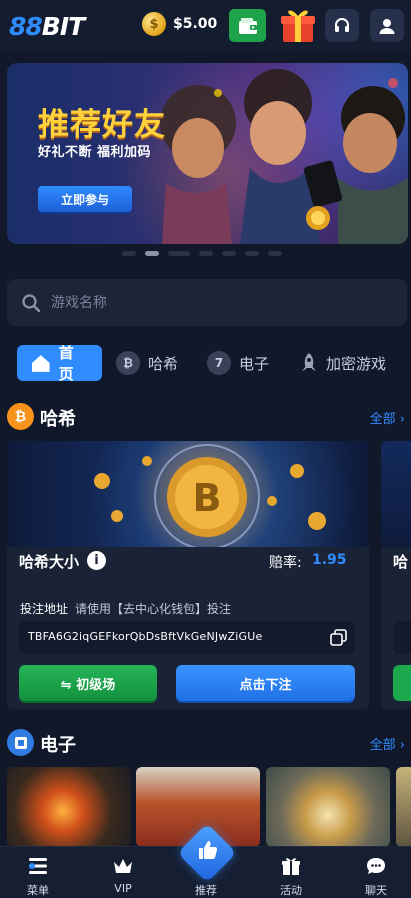 The width and height of the screenshot is (411, 898). What do you see at coordinates (219, 363) in the screenshot?
I see `seven-icon: 7` at bounding box center [219, 363].